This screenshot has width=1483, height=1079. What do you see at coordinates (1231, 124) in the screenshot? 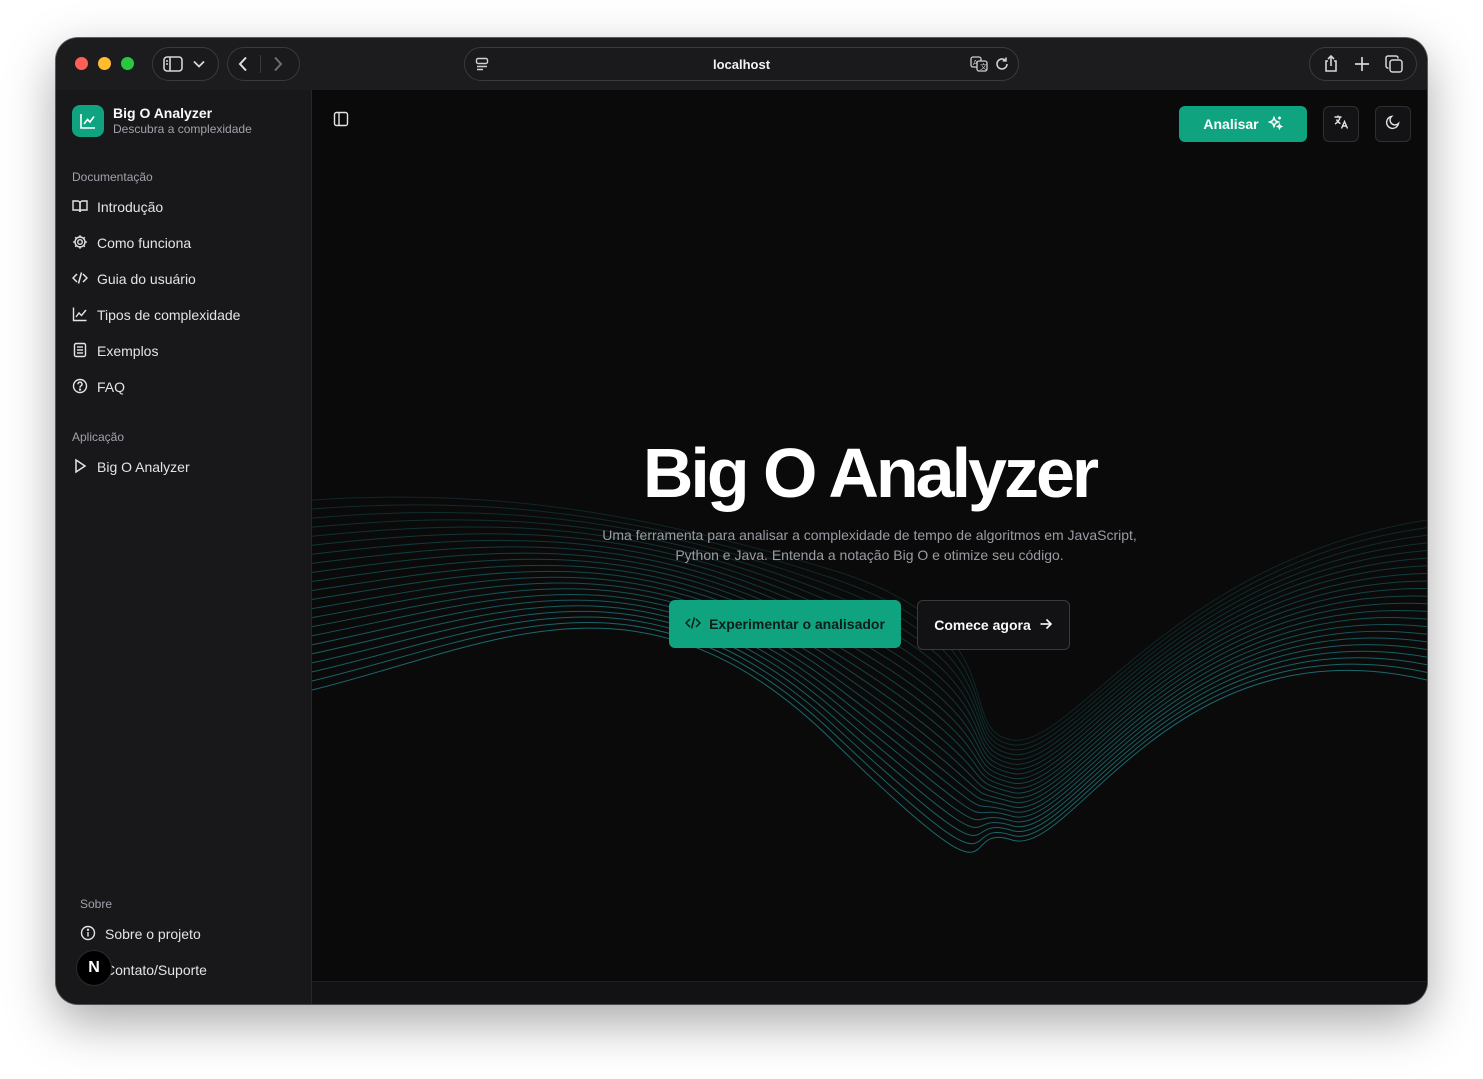
I see `analyze-button-label: Analisar` at bounding box center [1231, 124].